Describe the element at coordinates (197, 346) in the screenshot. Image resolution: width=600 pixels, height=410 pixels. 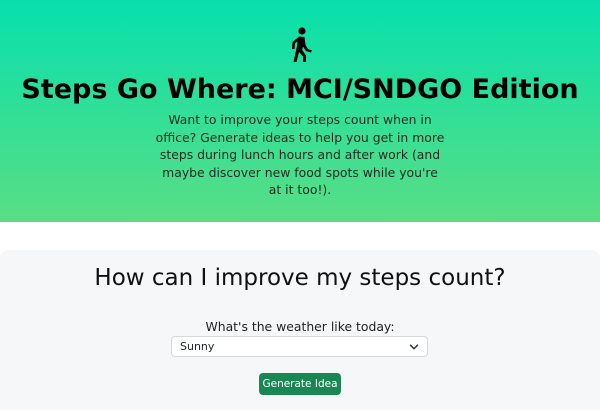
I see `weather-select-value: Sunny` at that location.